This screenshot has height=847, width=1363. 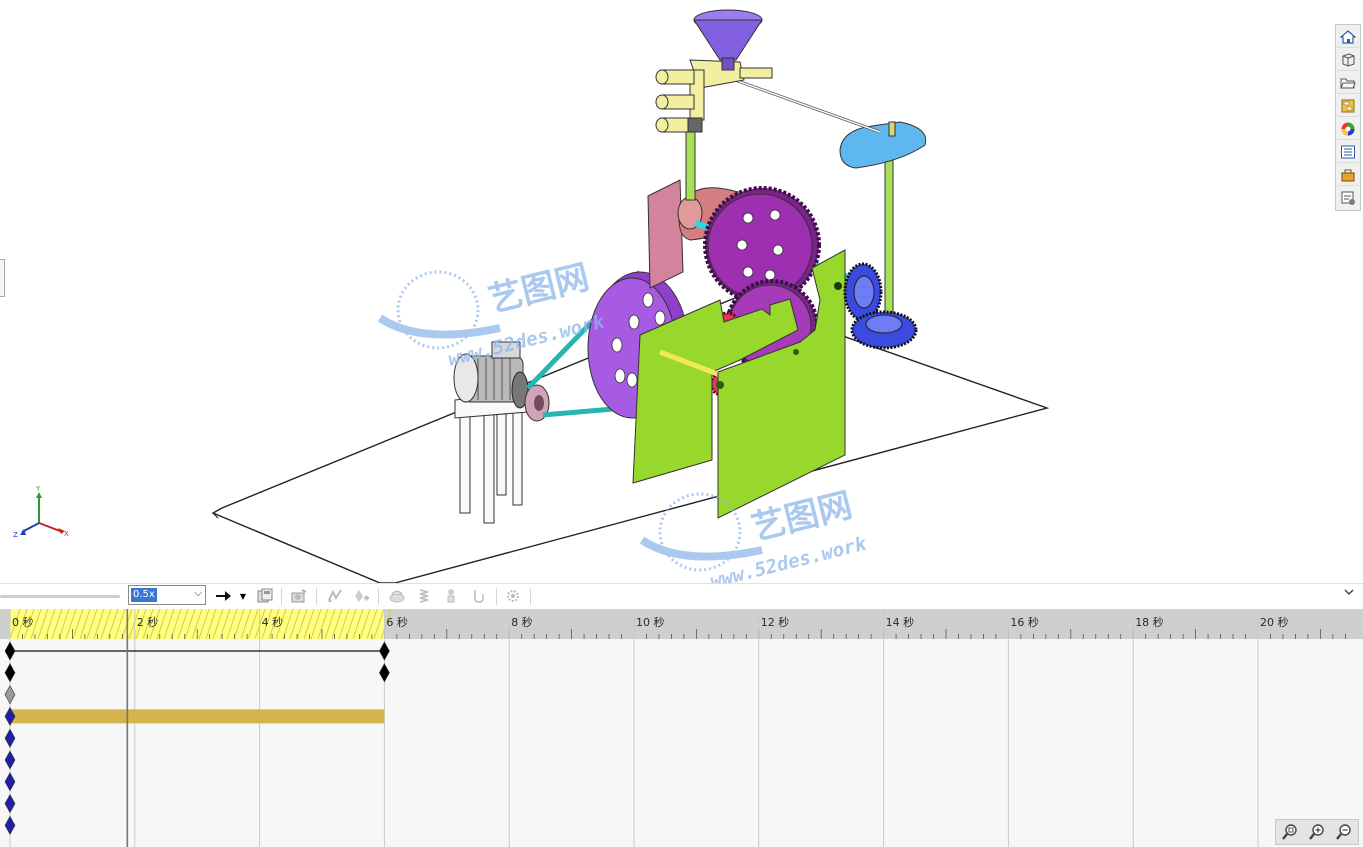 I want to click on triad-x-label: X, so click(x=66, y=534).